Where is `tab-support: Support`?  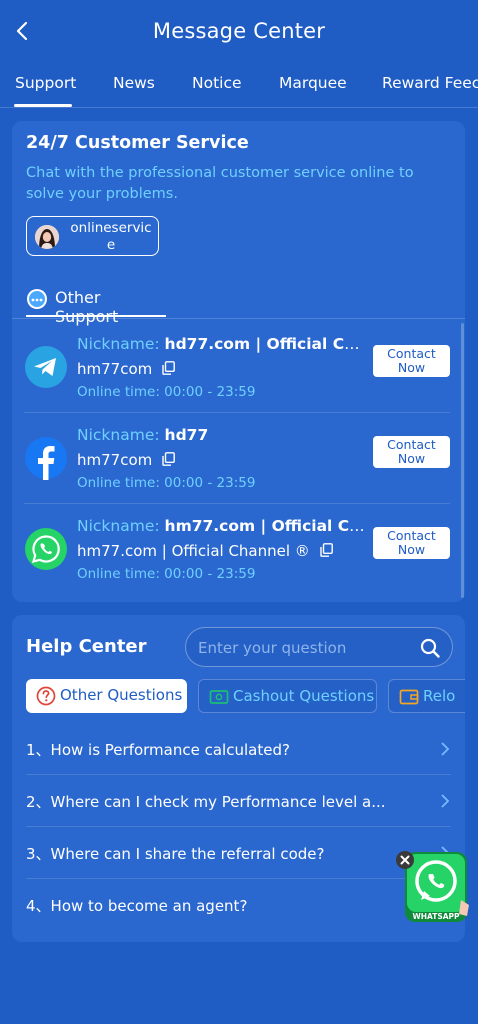 tab-support: Support is located at coordinates (45, 83).